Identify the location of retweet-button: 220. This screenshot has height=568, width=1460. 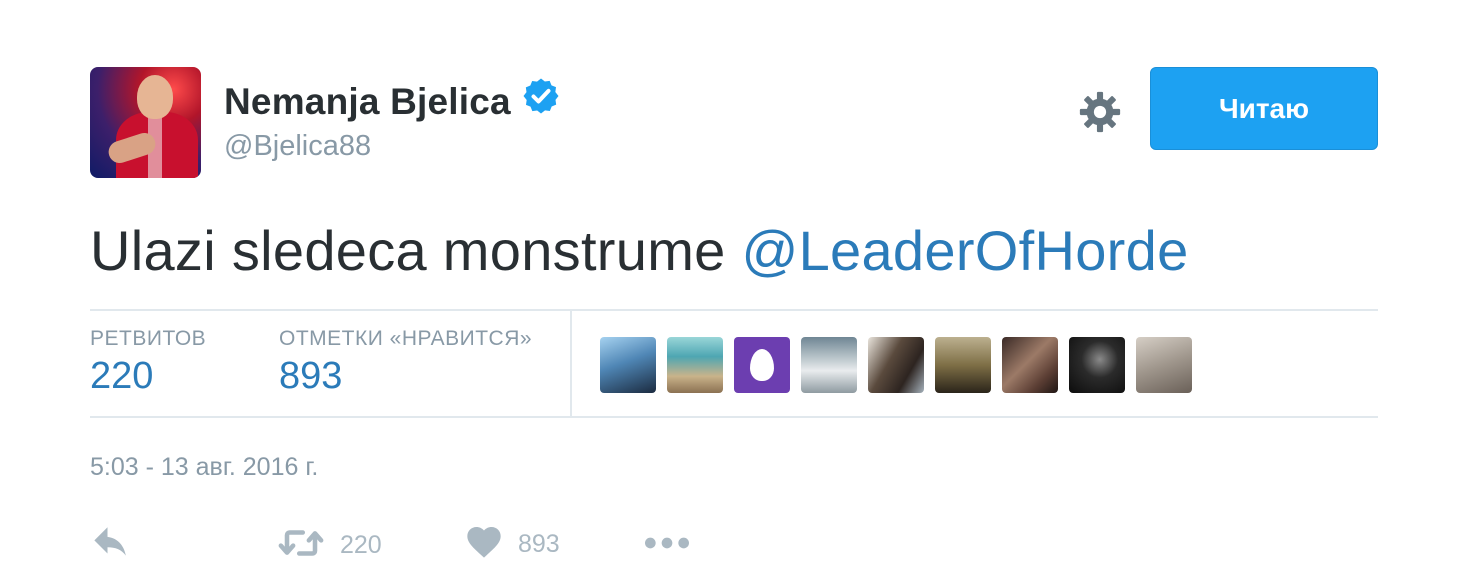
(329, 545).